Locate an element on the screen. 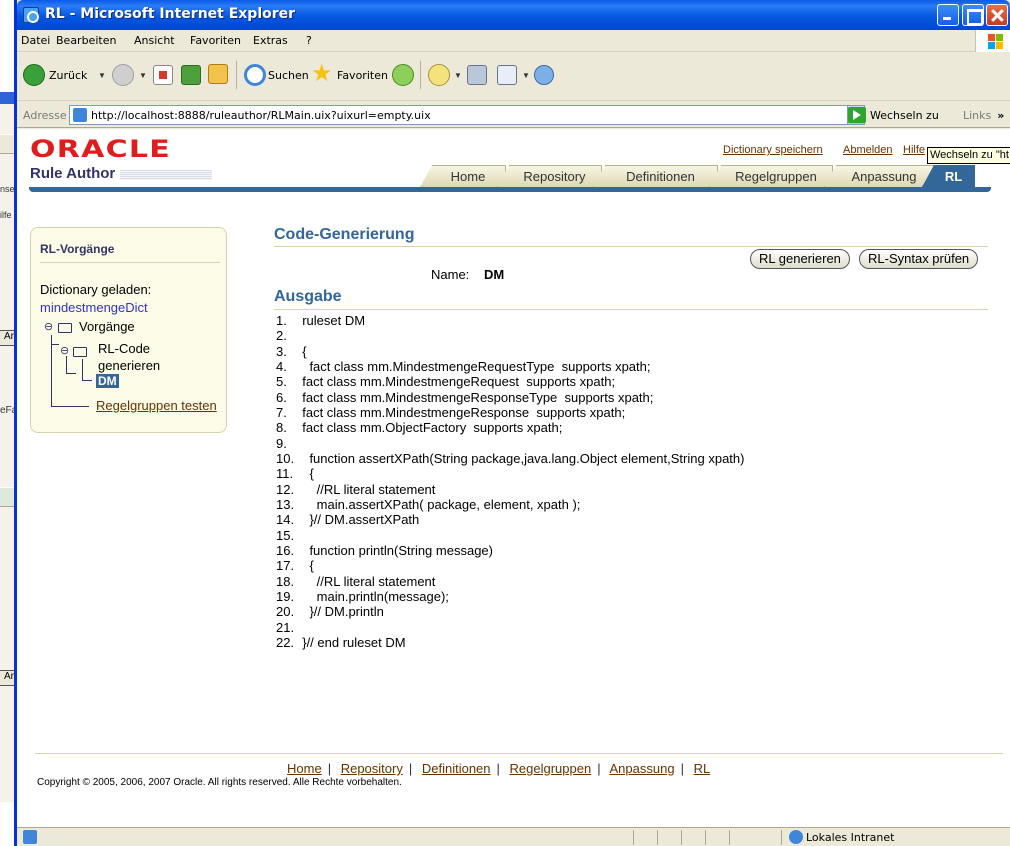 This screenshot has width=1010, height=846. history-icon is located at coordinates (403, 75).